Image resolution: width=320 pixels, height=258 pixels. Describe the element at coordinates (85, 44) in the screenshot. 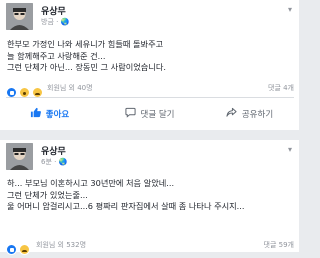

I see `post-text-line: 한부모 가정인 나와 세유니가 힘들때 돌봐주고` at that location.